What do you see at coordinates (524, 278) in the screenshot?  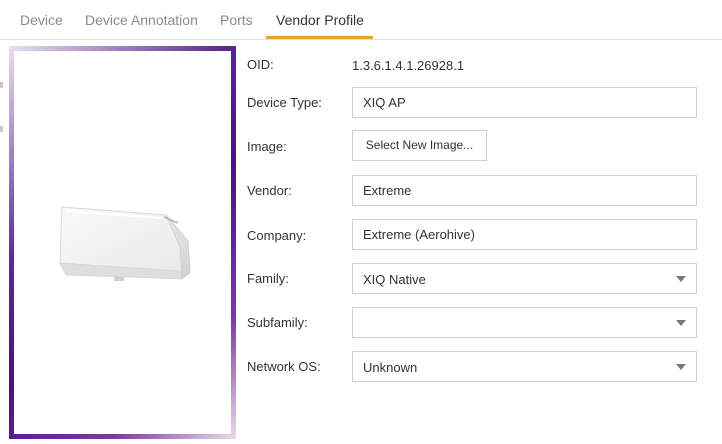 I see `family-select: XIQ Native` at bounding box center [524, 278].